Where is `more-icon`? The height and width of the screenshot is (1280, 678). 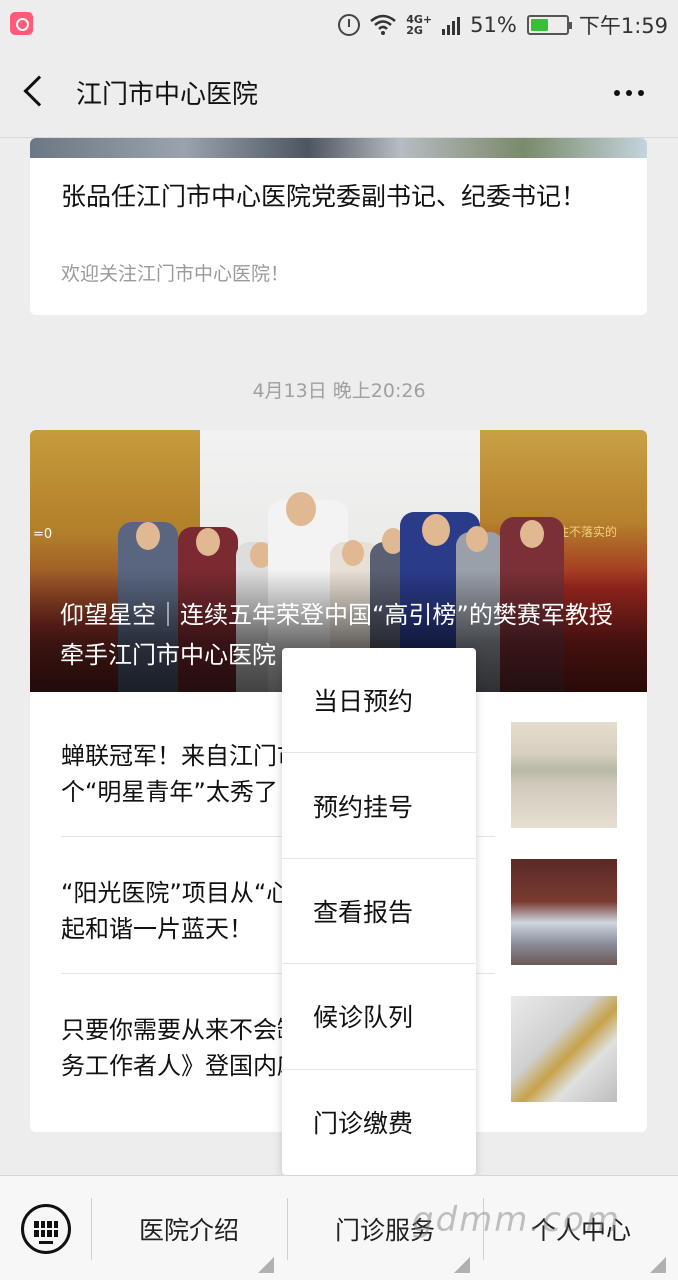 more-icon is located at coordinates (629, 93).